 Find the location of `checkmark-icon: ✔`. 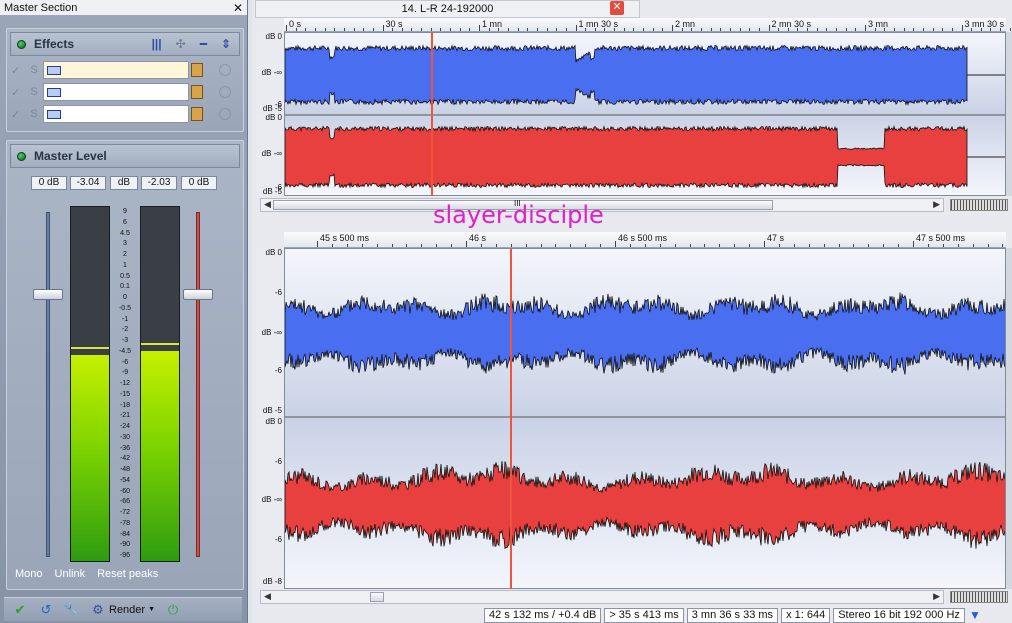

checkmark-icon: ✔ is located at coordinates (20, 610).